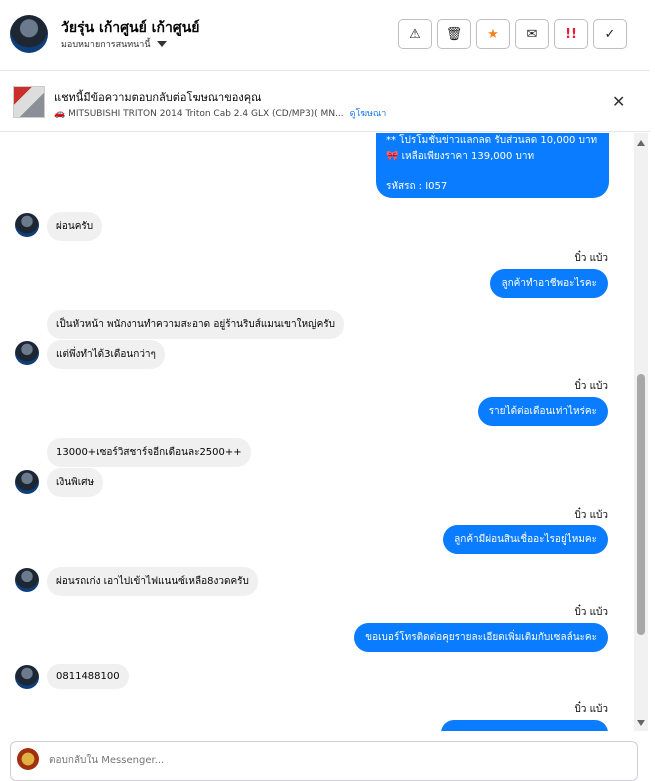  I want to click on warning-icon: ⚠, so click(415, 34).